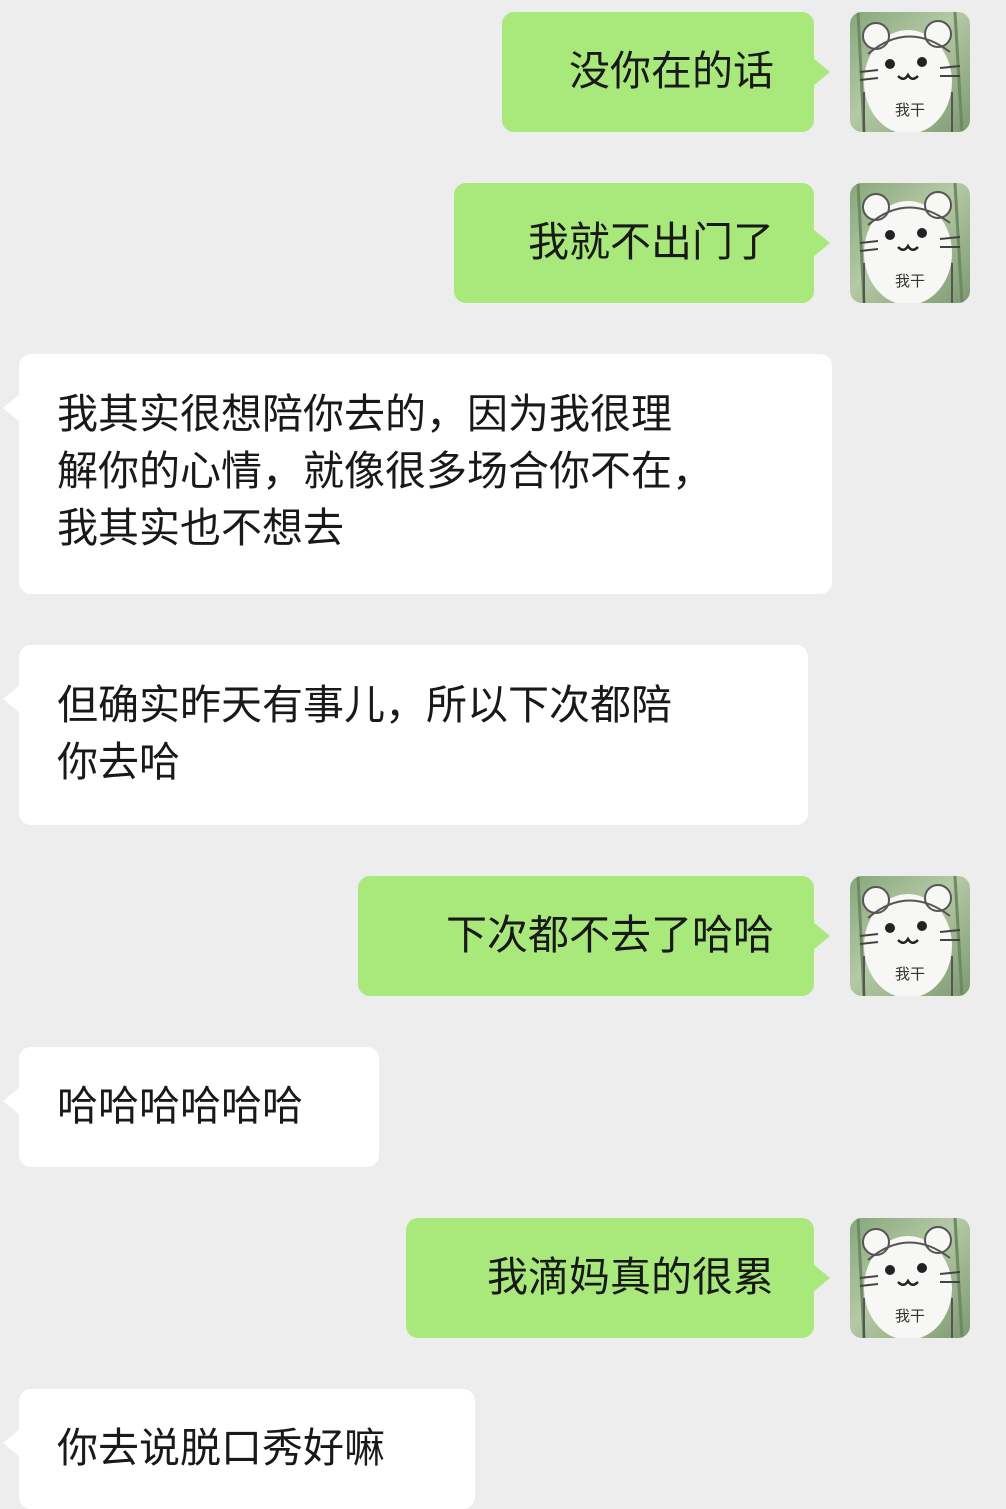 The height and width of the screenshot is (1509, 1006). I want to click on received-message-bubble: 我其实很想陪你去的，因为我很理 解你的心情，就像很多场合你不在， 我其实也不想去, so click(417, 474).